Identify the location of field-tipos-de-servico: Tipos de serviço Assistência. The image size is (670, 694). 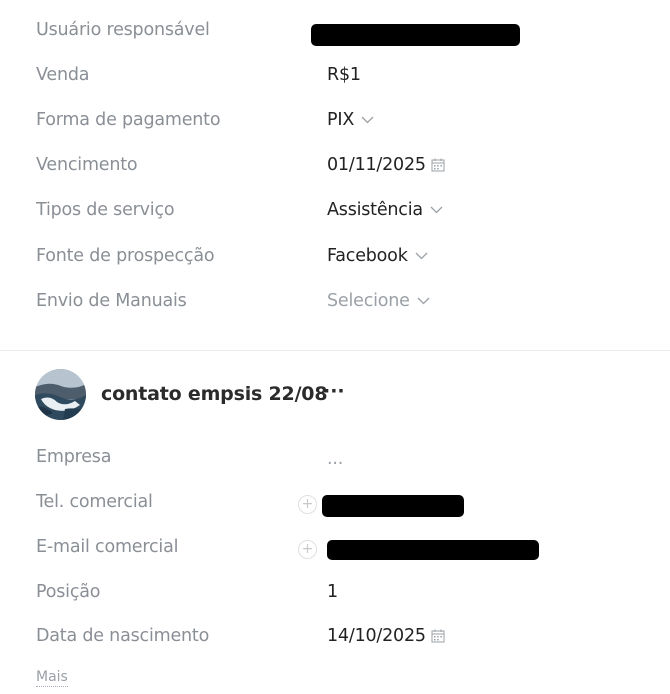
(335, 215).